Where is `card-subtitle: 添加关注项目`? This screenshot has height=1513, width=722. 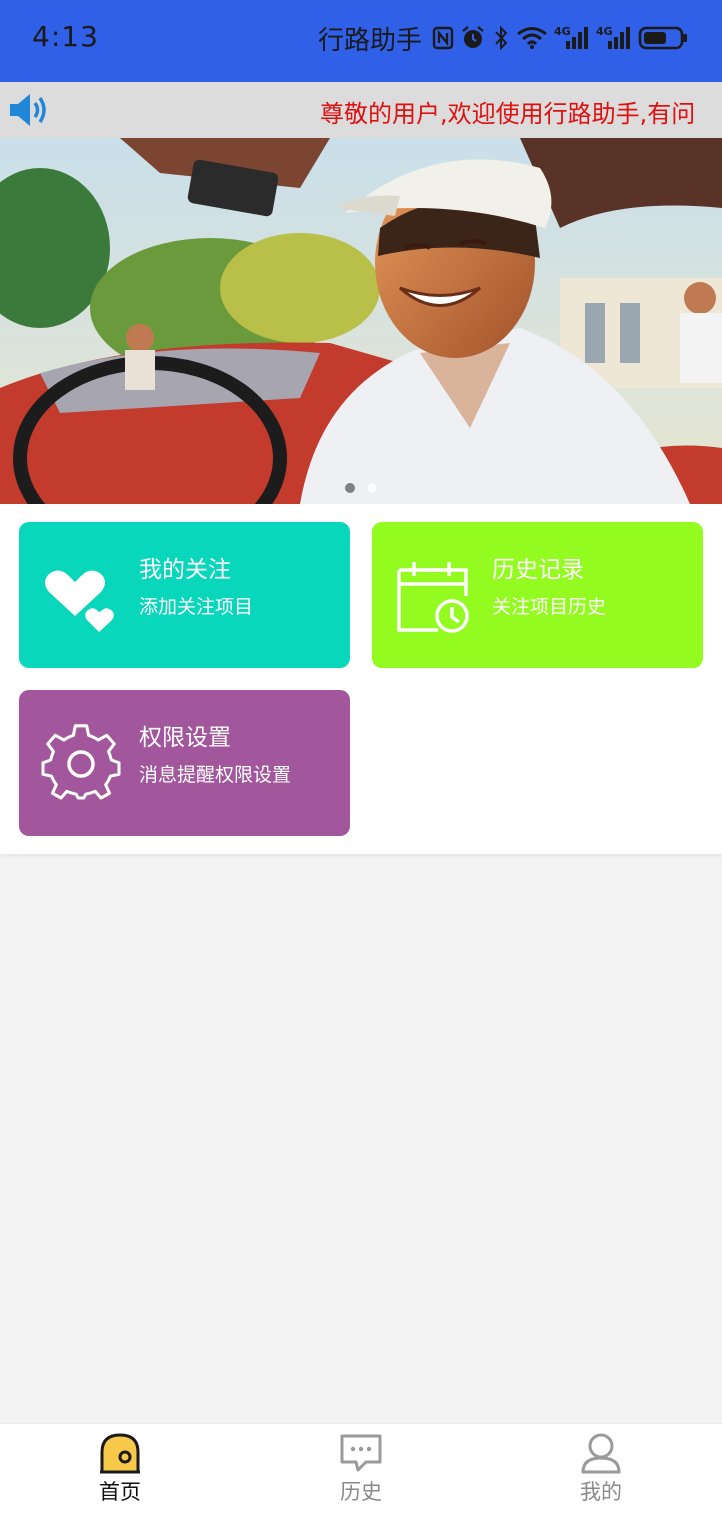 card-subtitle: 添加关注项目 is located at coordinates (196, 607).